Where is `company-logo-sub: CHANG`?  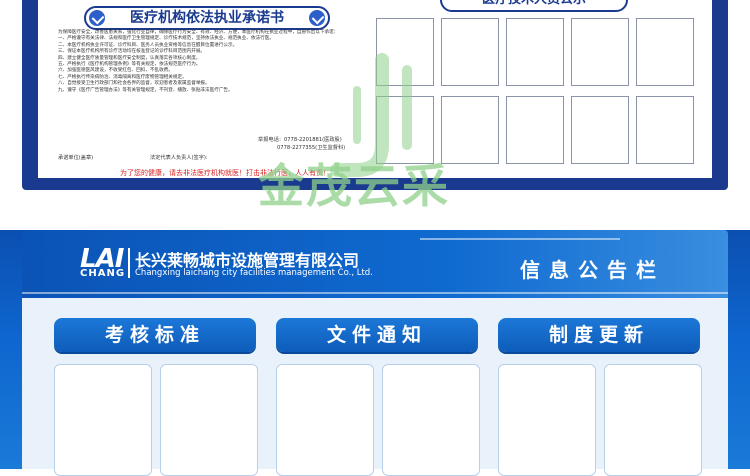
company-logo-sub: CHANG is located at coordinates (103, 273).